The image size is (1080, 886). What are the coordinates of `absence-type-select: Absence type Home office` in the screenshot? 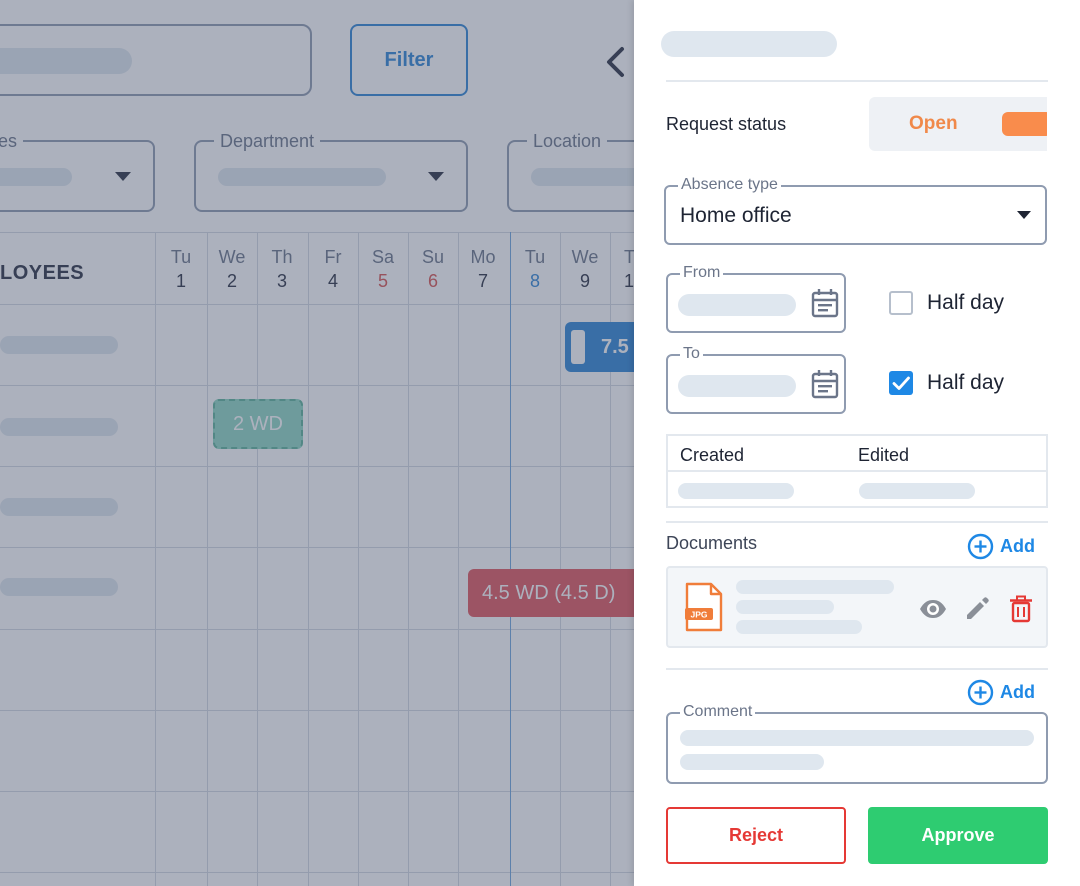 It's located at (855, 210).